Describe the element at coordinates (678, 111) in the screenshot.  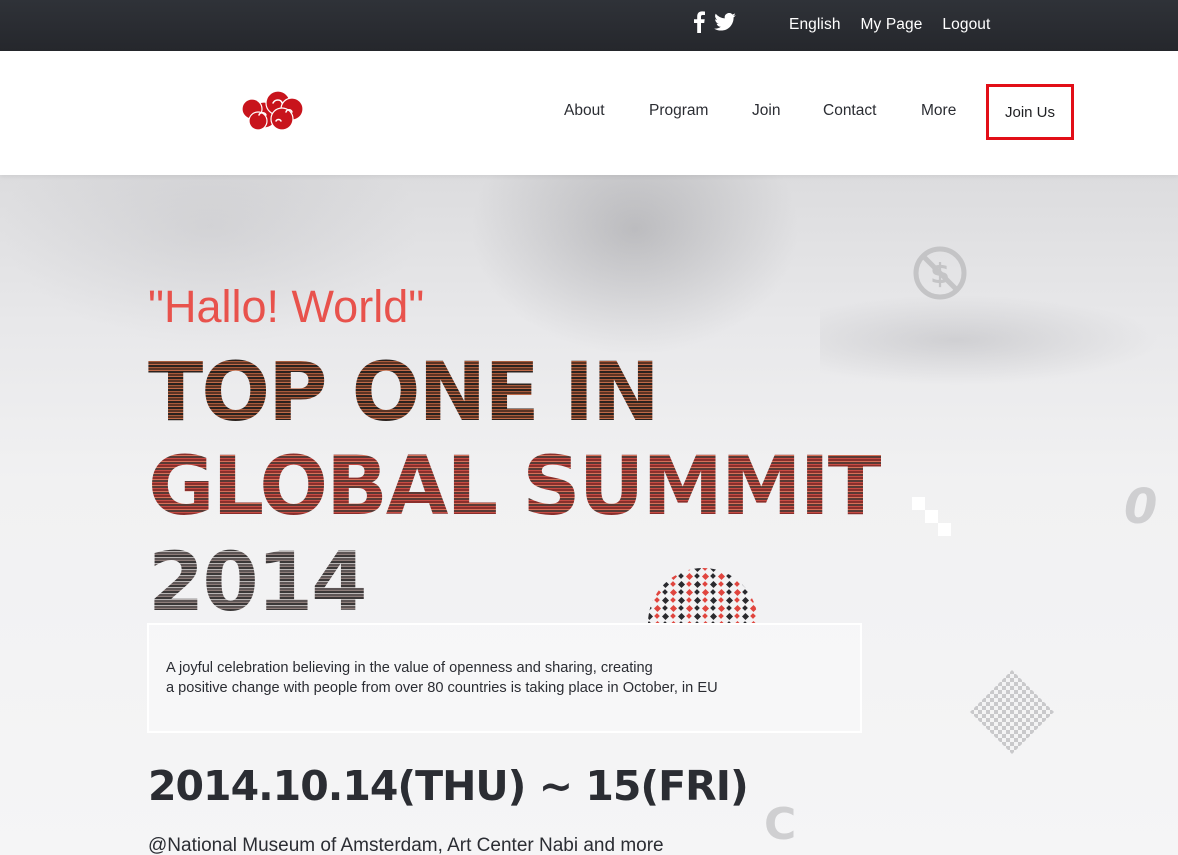
I see `nav-program: Program` at that location.